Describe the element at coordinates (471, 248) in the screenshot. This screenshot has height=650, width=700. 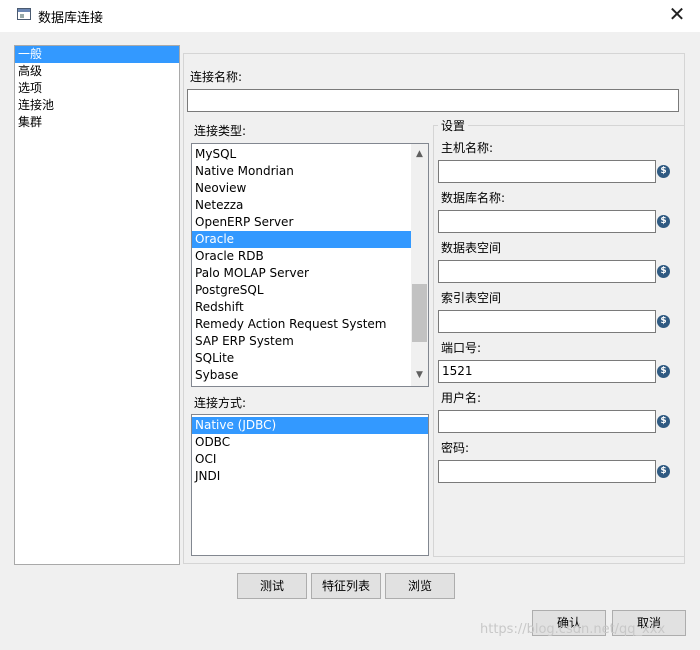
I see `data-tablespace-label: 数据表空间` at that location.